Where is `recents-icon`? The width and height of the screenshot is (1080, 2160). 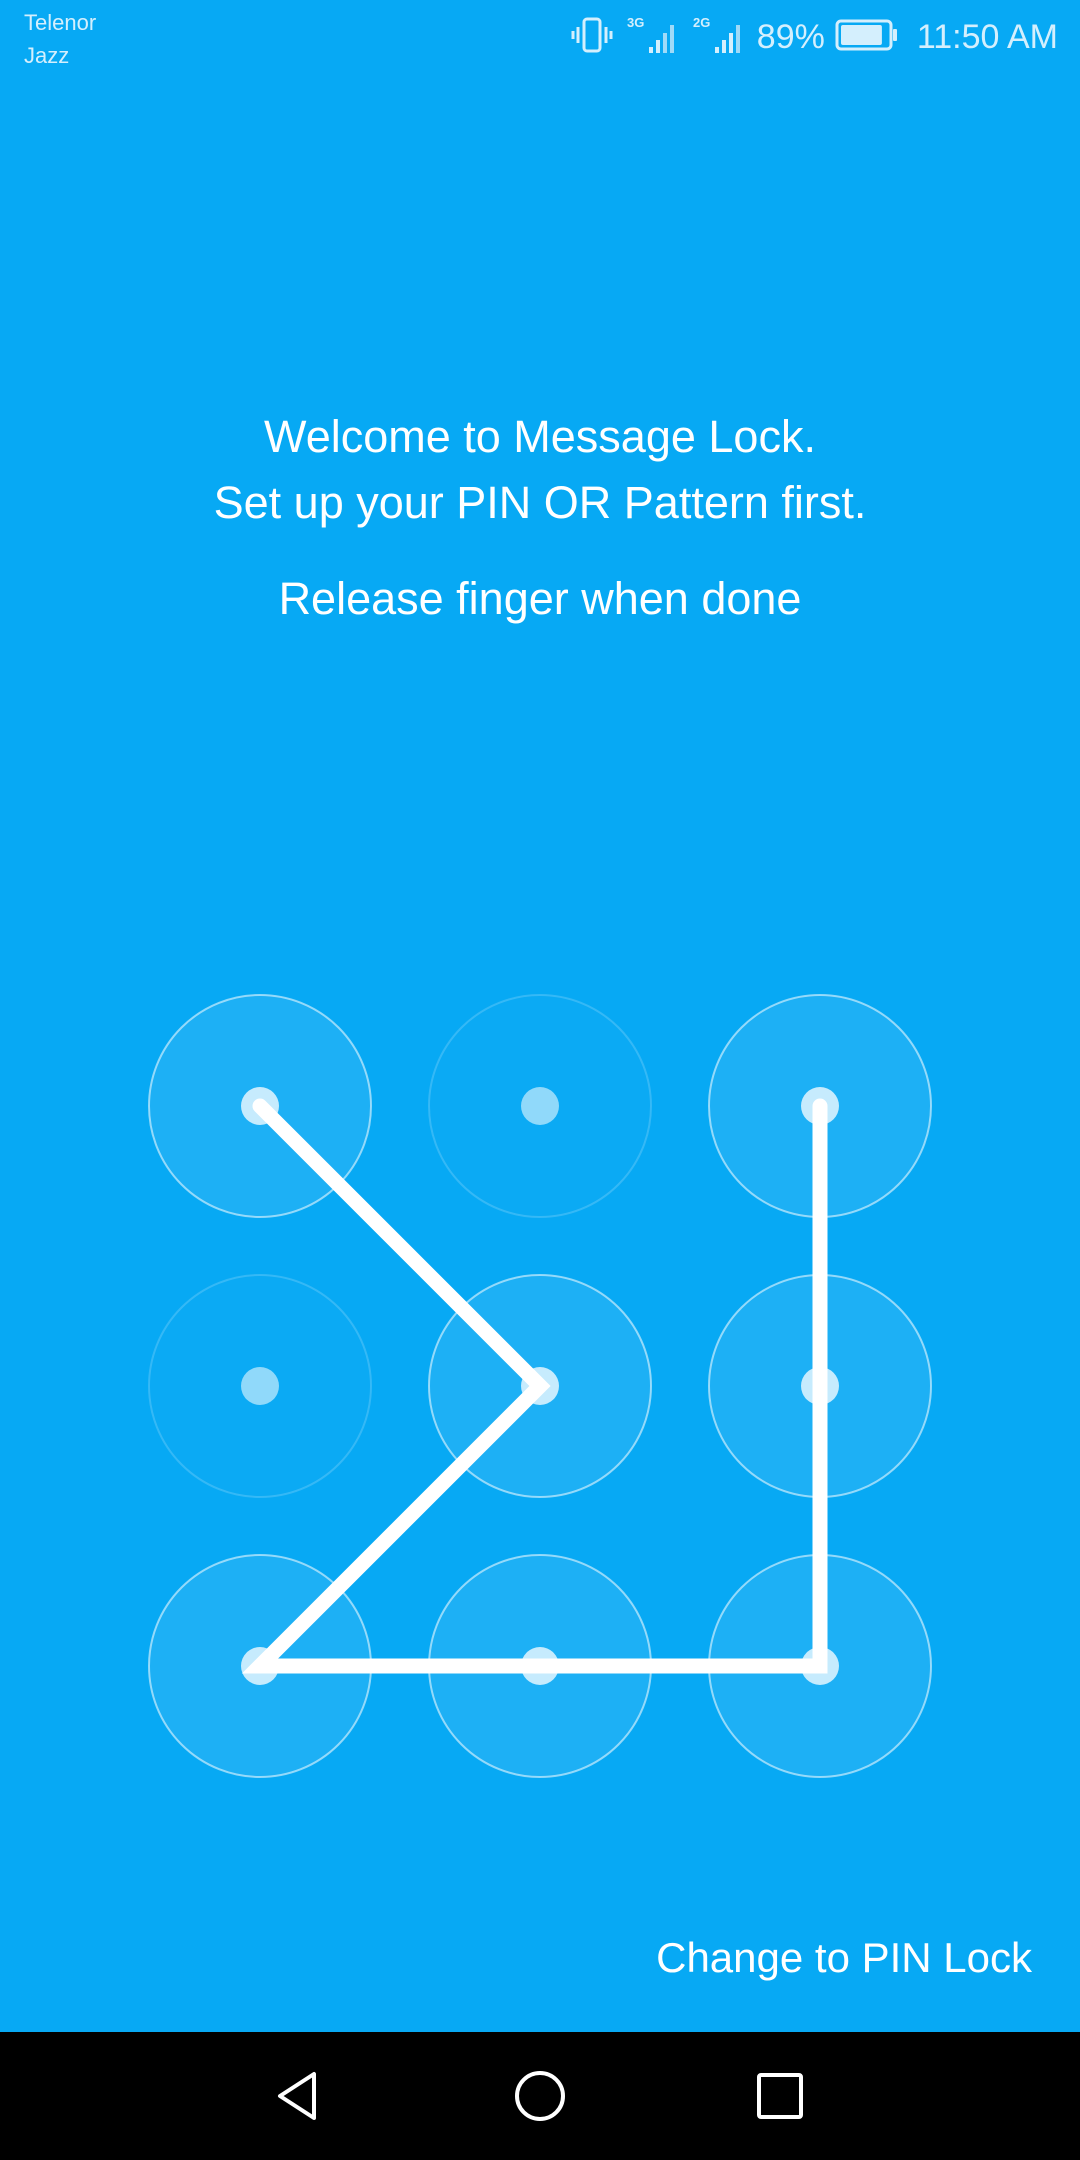
recents-icon is located at coordinates (780, 2096).